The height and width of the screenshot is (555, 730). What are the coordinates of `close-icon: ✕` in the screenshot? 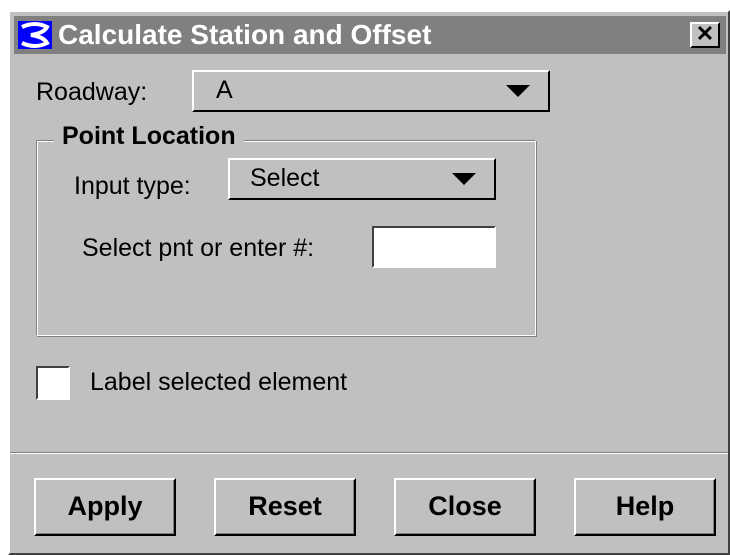 It's located at (705, 33).